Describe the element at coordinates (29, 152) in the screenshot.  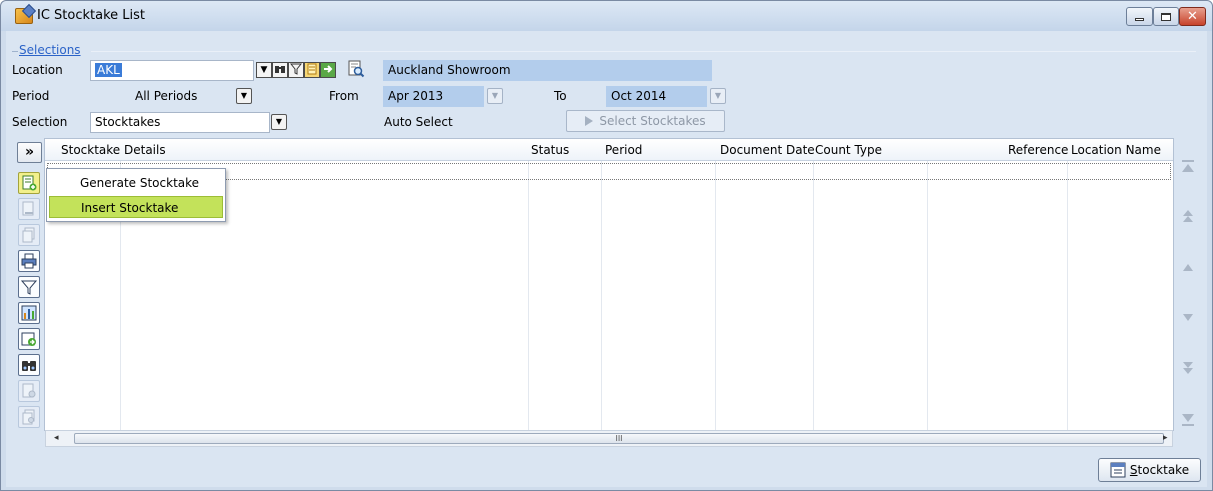
I see `expand-toolbar-button: »` at that location.